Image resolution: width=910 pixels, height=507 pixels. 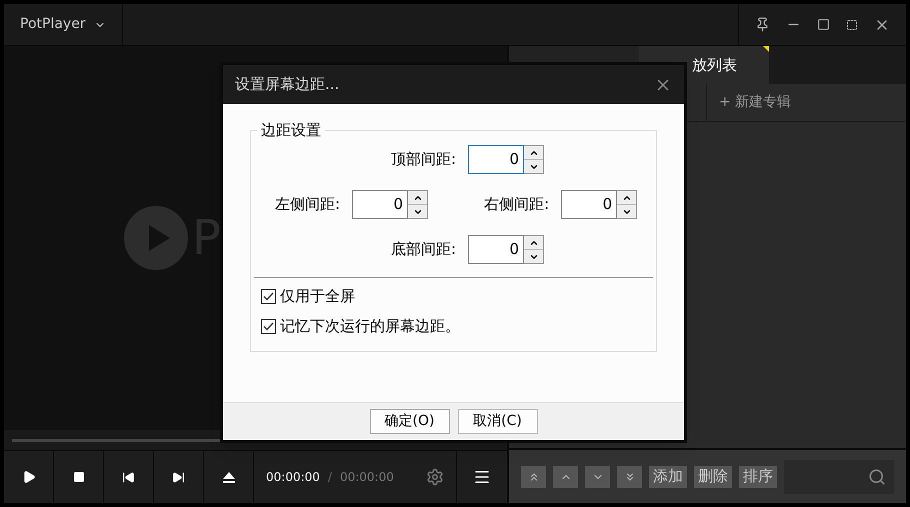 What do you see at coordinates (629, 477) in the screenshot?
I see `move-bottom-button` at bounding box center [629, 477].